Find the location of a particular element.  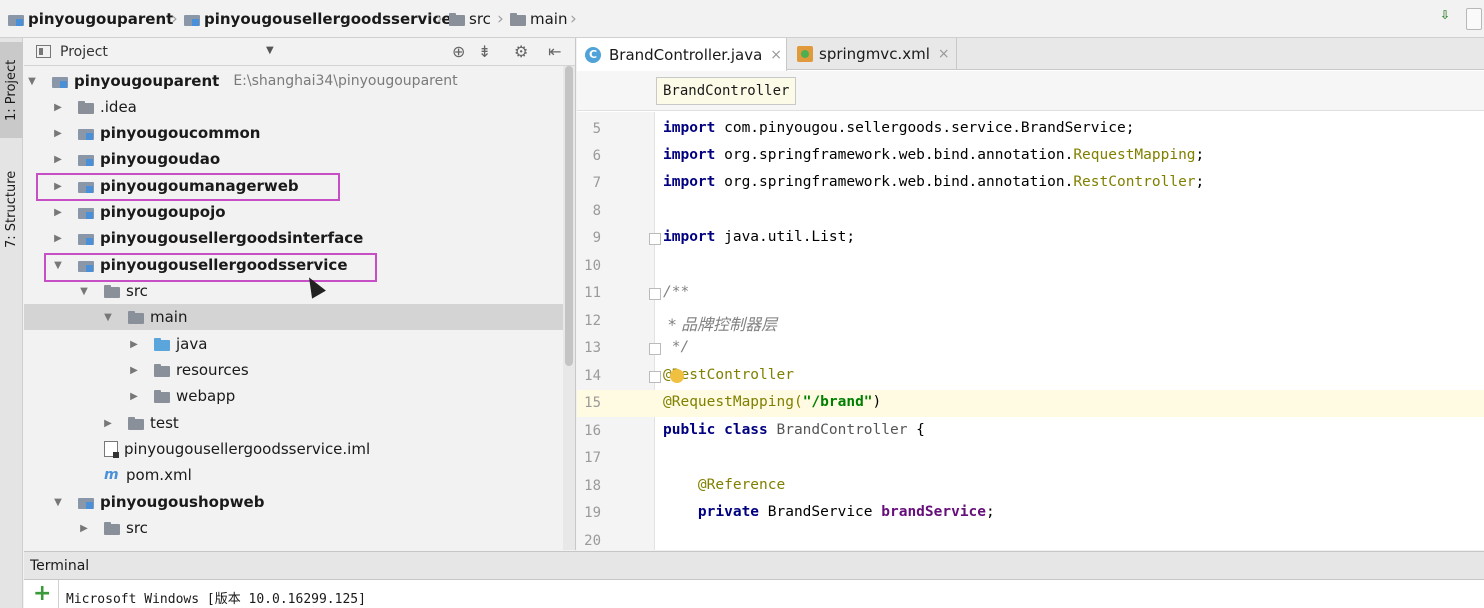

tree-item-java: ▶ java is located at coordinates (294, 344).